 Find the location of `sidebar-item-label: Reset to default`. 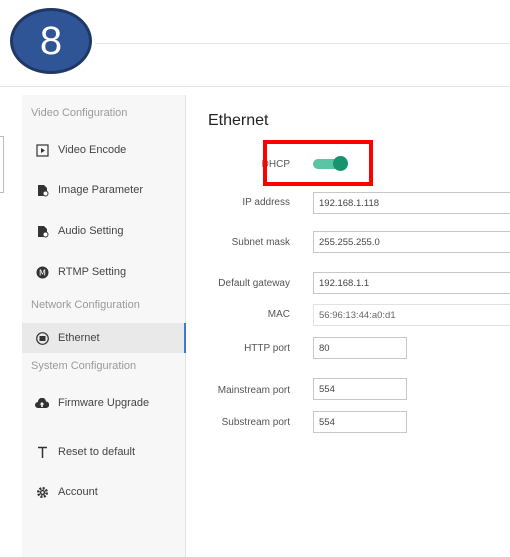

sidebar-item-label: Reset to default is located at coordinates (97, 452).